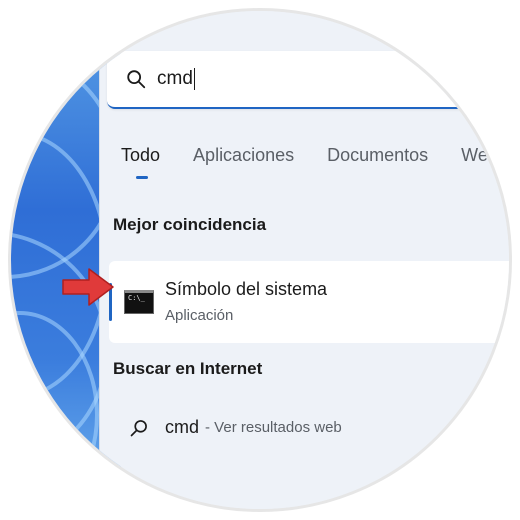 The height and width of the screenshot is (520, 520). I want to click on best-match-result: C:\_ Símbolo del sistema Aplicación, so click(309, 302).